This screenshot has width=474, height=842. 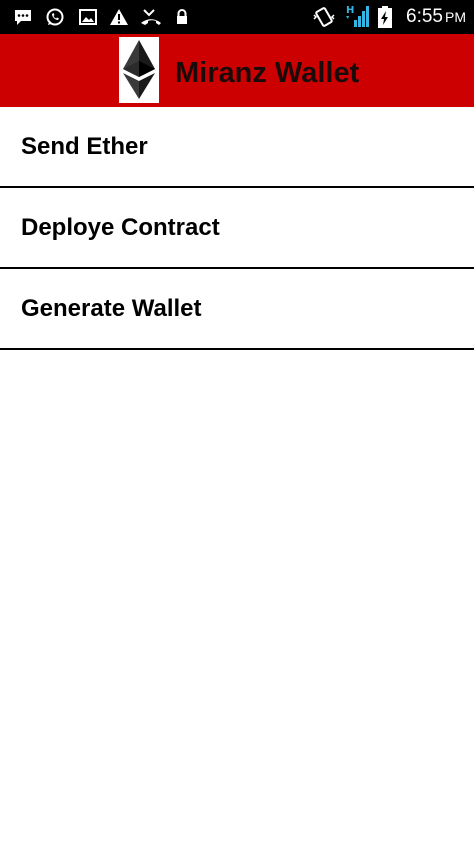 I want to click on menu-item-label: Generate Wallet, so click(x=111, y=308).